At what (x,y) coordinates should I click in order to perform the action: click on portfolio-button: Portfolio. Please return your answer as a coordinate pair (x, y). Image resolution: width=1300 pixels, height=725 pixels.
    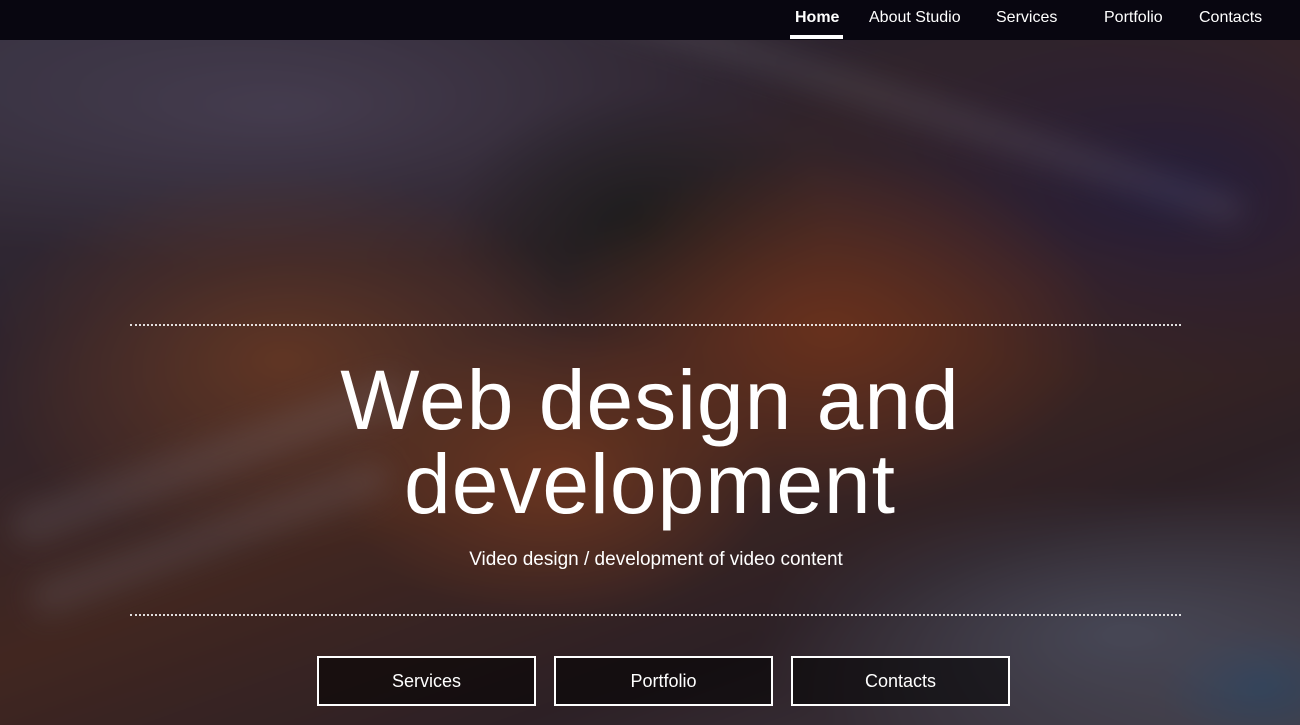
    Looking at the image, I should click on (663, 681).